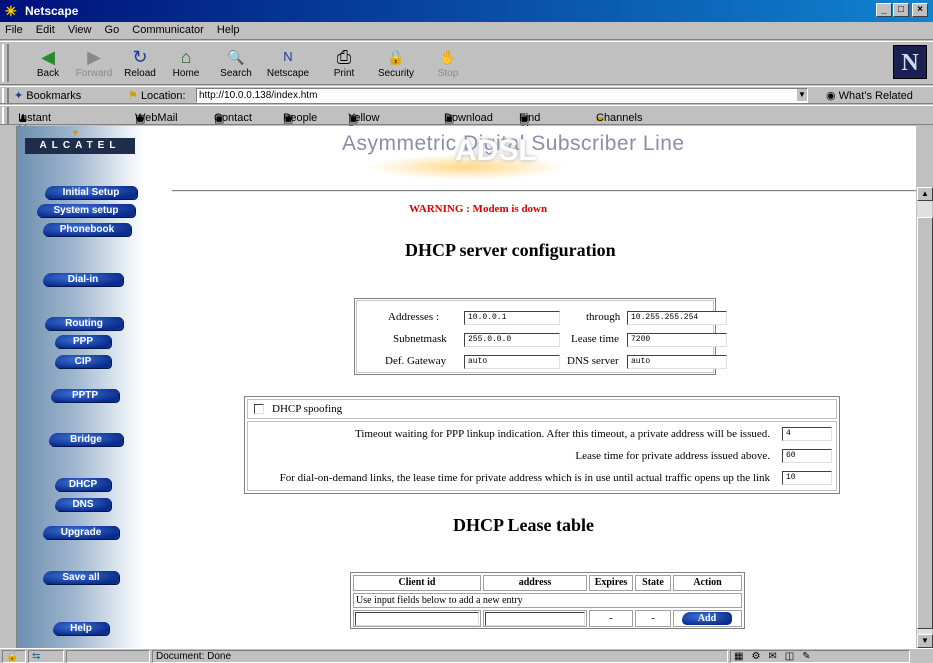  I want to click on bookmarks-button: ✦ Bookmarks, so click(47, 95).